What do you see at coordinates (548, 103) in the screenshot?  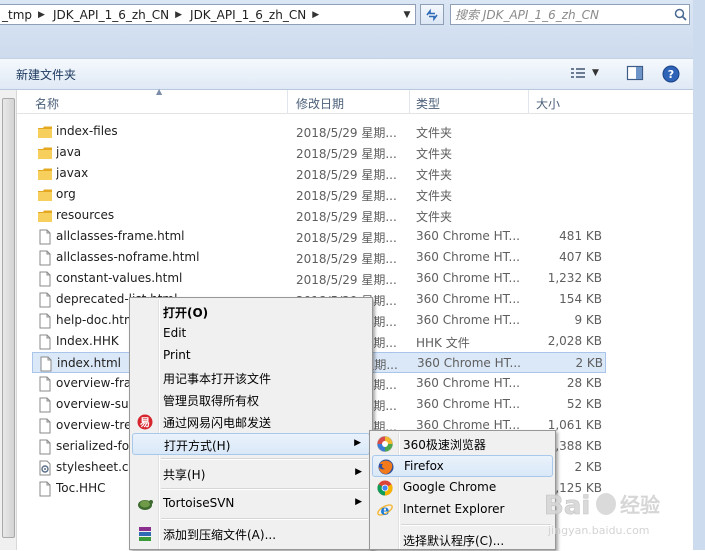 I see `column-size: 大小` at bounding box center [548, 103].